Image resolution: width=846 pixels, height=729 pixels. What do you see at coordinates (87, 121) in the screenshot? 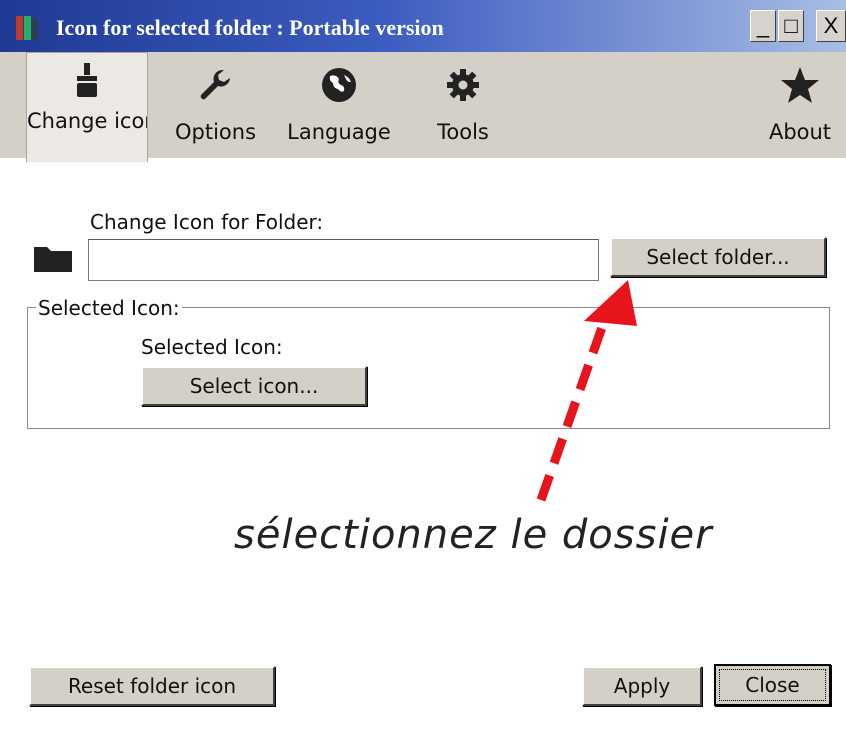
I see `tab-label-change-icon: Change icon` at bounding box center [87, 121].